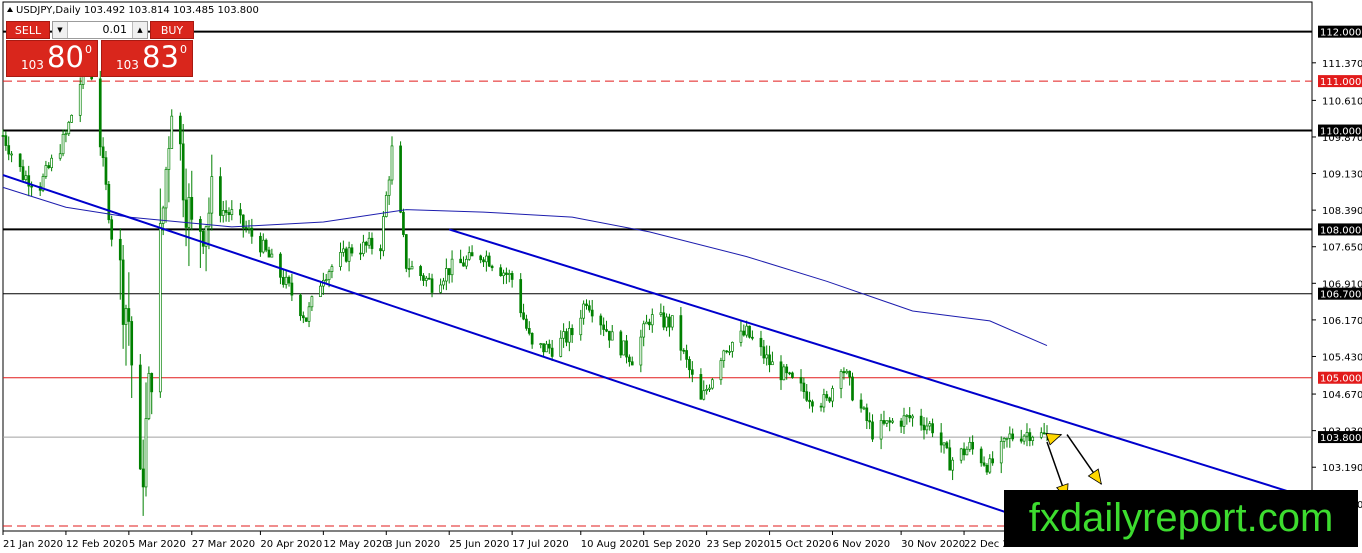  What do you see at coordinates (861, 544) in the screenshot?
I see `x-tick-label: 6 Nov 2020` at bounding box center [861, 544].